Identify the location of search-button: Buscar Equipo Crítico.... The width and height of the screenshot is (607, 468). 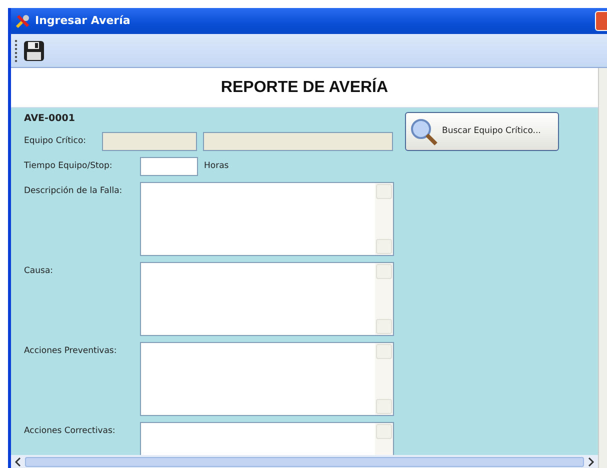
(482, 132).